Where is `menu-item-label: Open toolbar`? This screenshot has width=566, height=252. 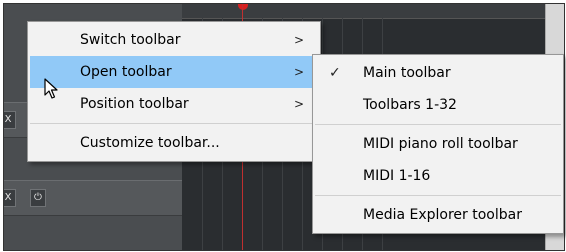
menu-item-label: Open toolbar is located at coordinates (126, 72).